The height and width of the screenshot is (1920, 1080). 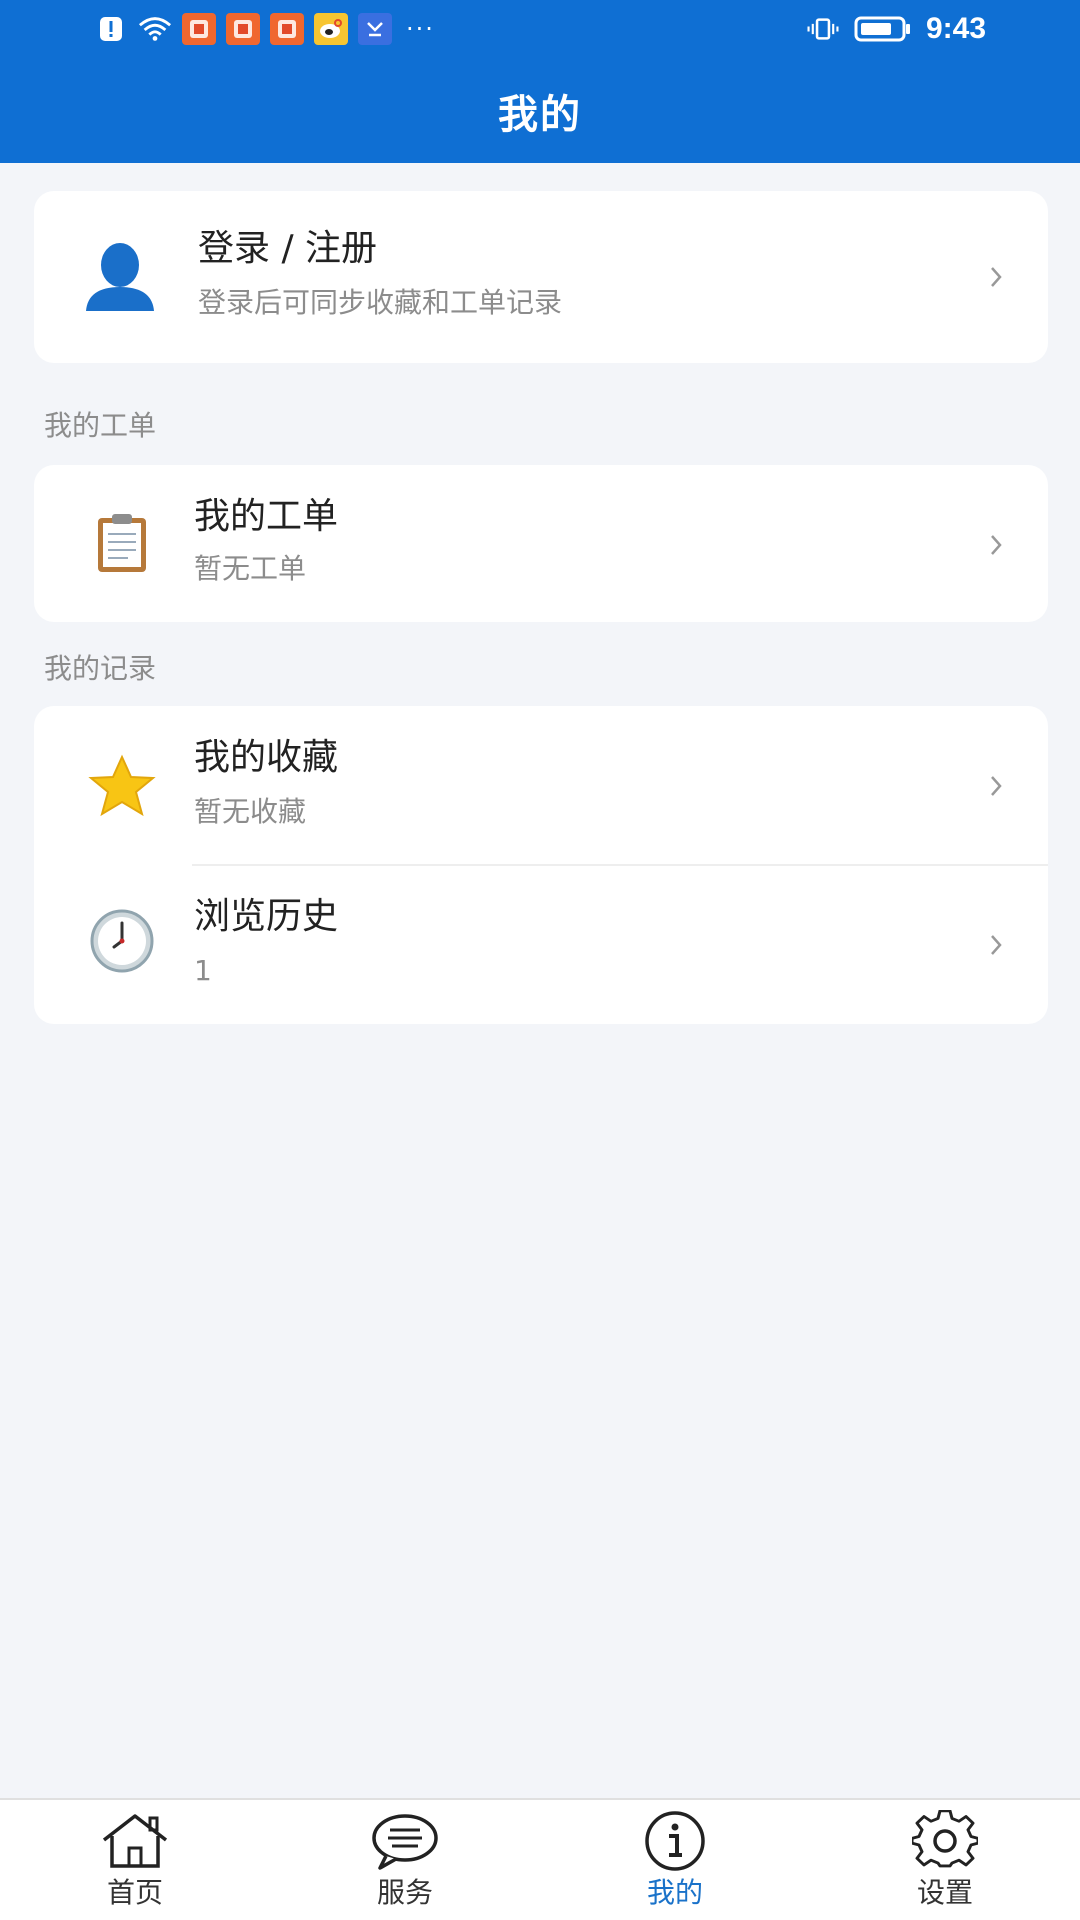 I want to click on login-card: 登录 / 注册 登录后可同步收藏和工单记录, so click(x=541, y=277).